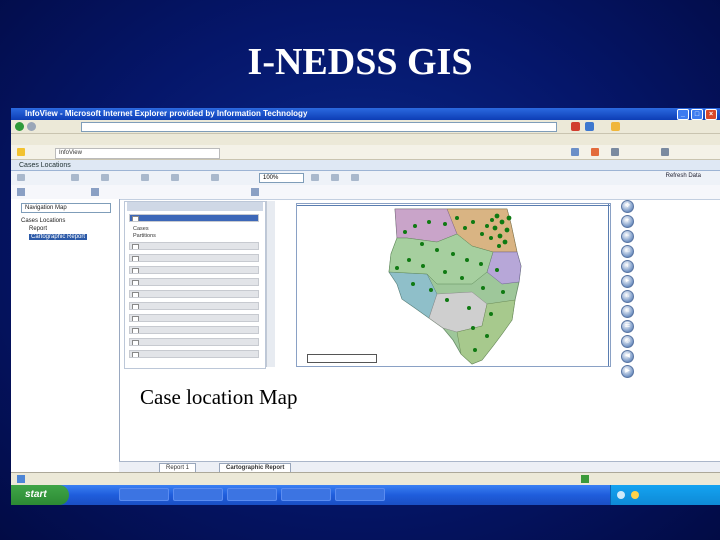 The width and height of the screenshot is (720, 540). Describe the element at coordinates (219, 397) in the screenshot. I see `map-caption: Case location Map` at that location.